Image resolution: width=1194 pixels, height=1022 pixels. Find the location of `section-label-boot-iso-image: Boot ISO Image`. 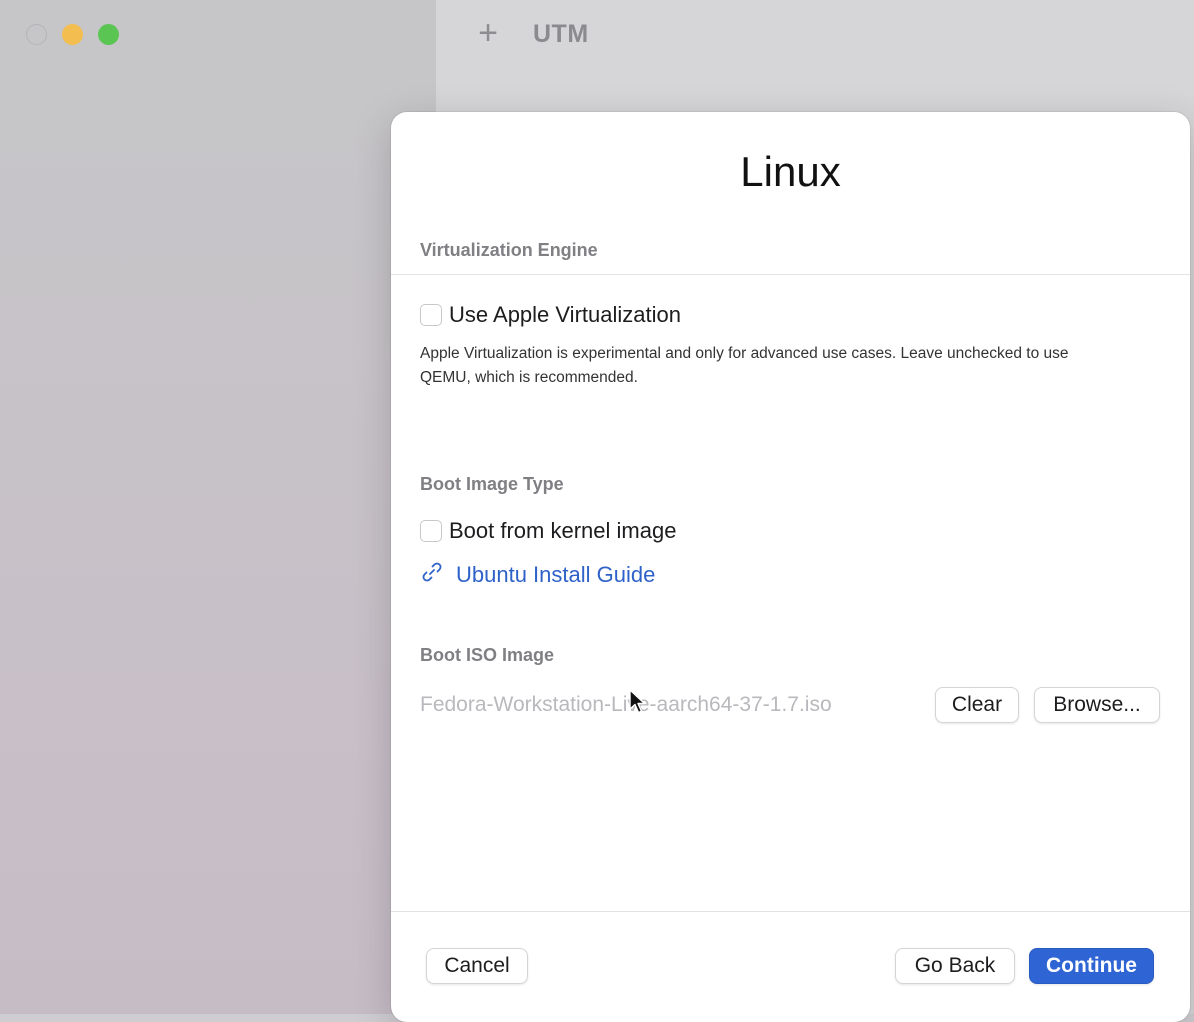

section-label-boot-iso-image: Boot ISO Image is located at coordinates (487, 655).